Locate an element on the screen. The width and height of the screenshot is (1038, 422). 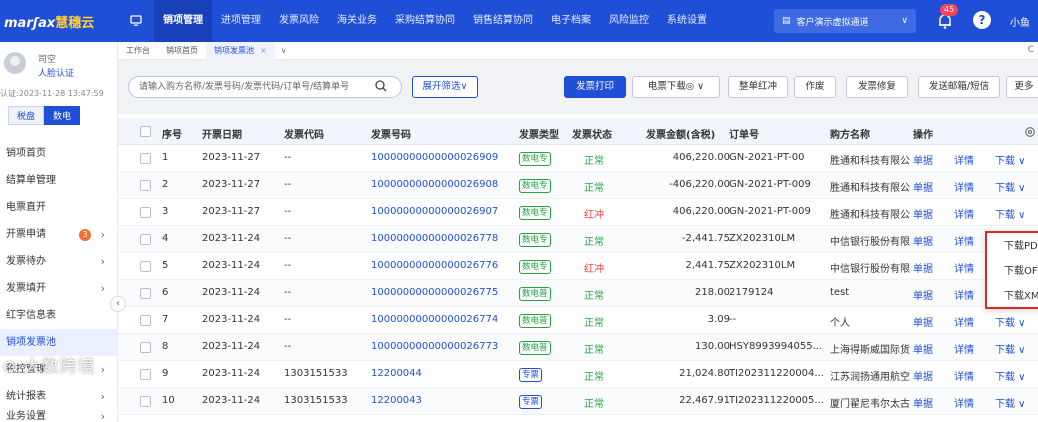
invoice-number: 10000000000000026774 is located at coordinates (434, 319).